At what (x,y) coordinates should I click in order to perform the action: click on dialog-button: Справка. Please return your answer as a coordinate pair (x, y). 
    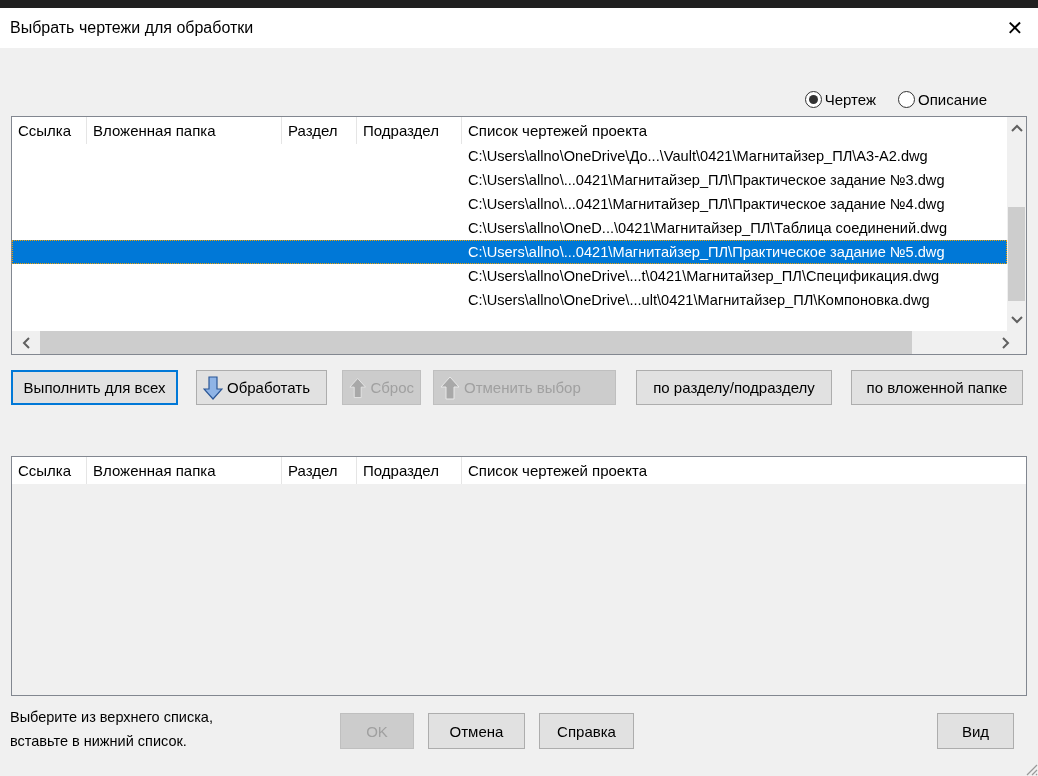
    Looking at the image, I should click on (586, 731).